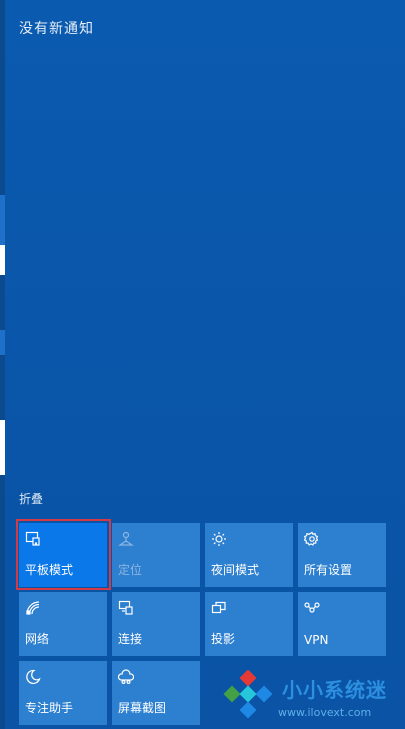 The width and height of the screenshot is (405, 729). Describe the element at coordinates (223, 639) in the screenshot. I see `tile-label: 投影` at that location.